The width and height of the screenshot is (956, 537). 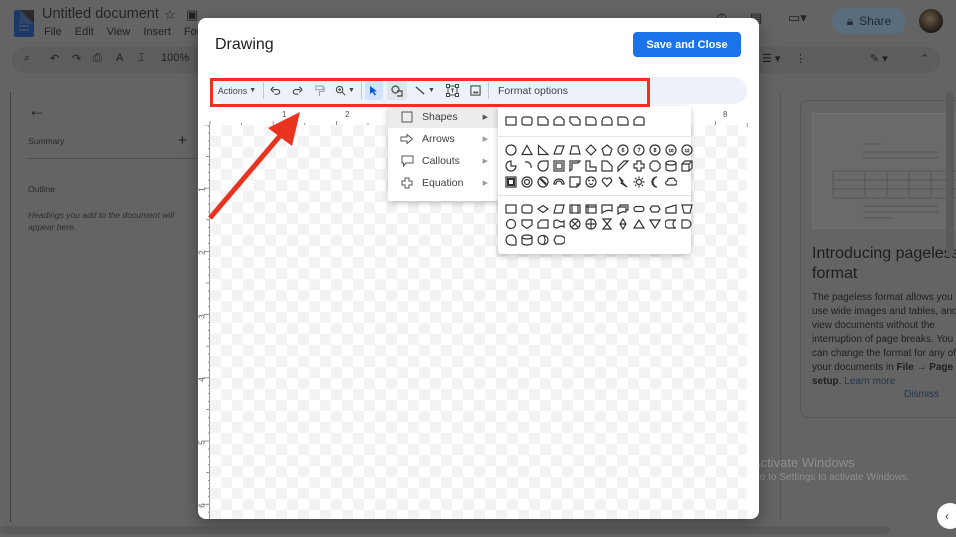 I want to click on menu-item-equation: Equation ▶, so click(x=443, y=183).